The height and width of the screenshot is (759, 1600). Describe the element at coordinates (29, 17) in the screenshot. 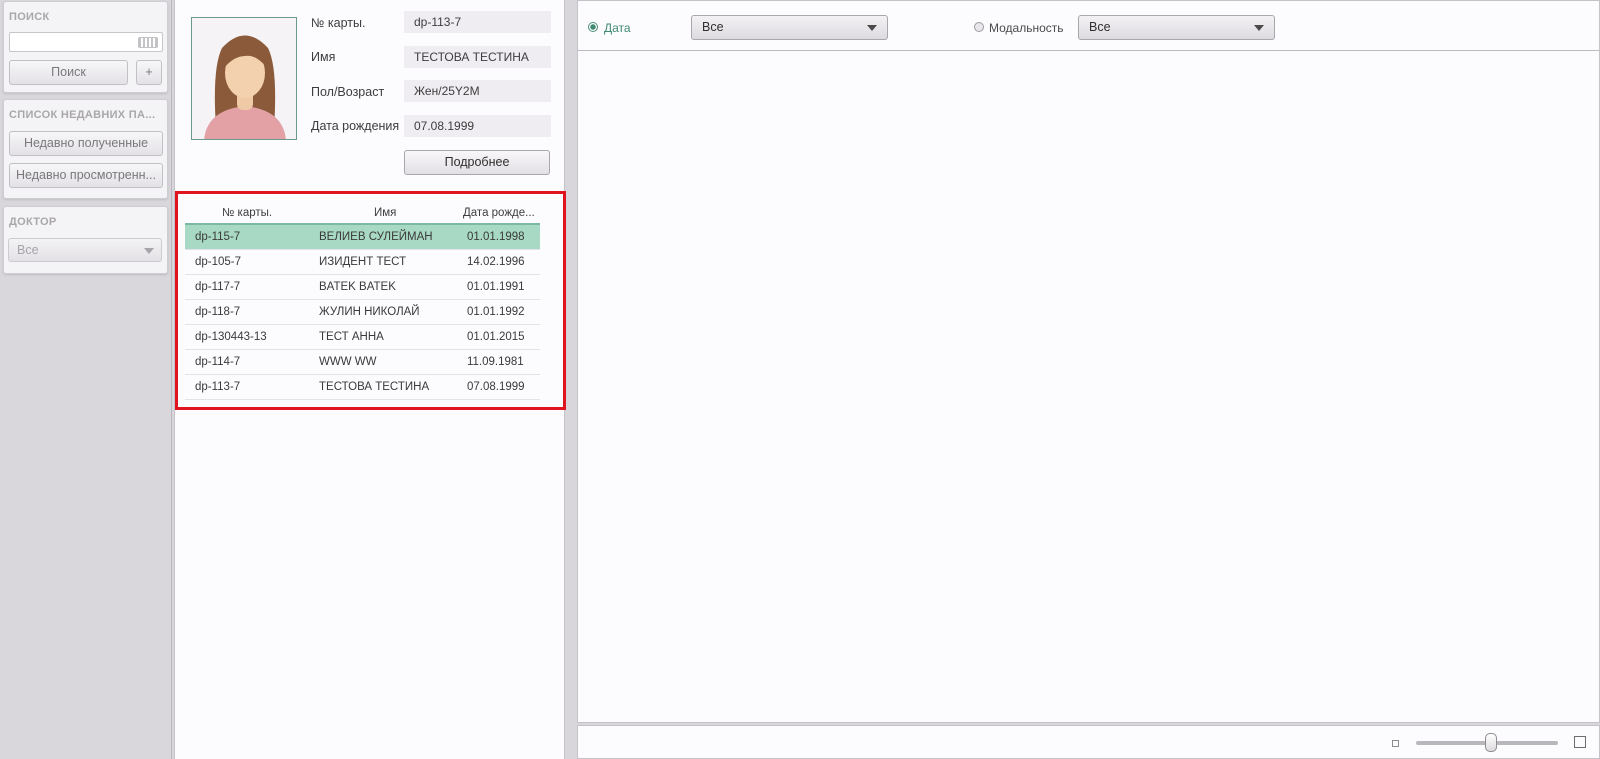

I see `search-panel-title: ПОИСК` at that location.